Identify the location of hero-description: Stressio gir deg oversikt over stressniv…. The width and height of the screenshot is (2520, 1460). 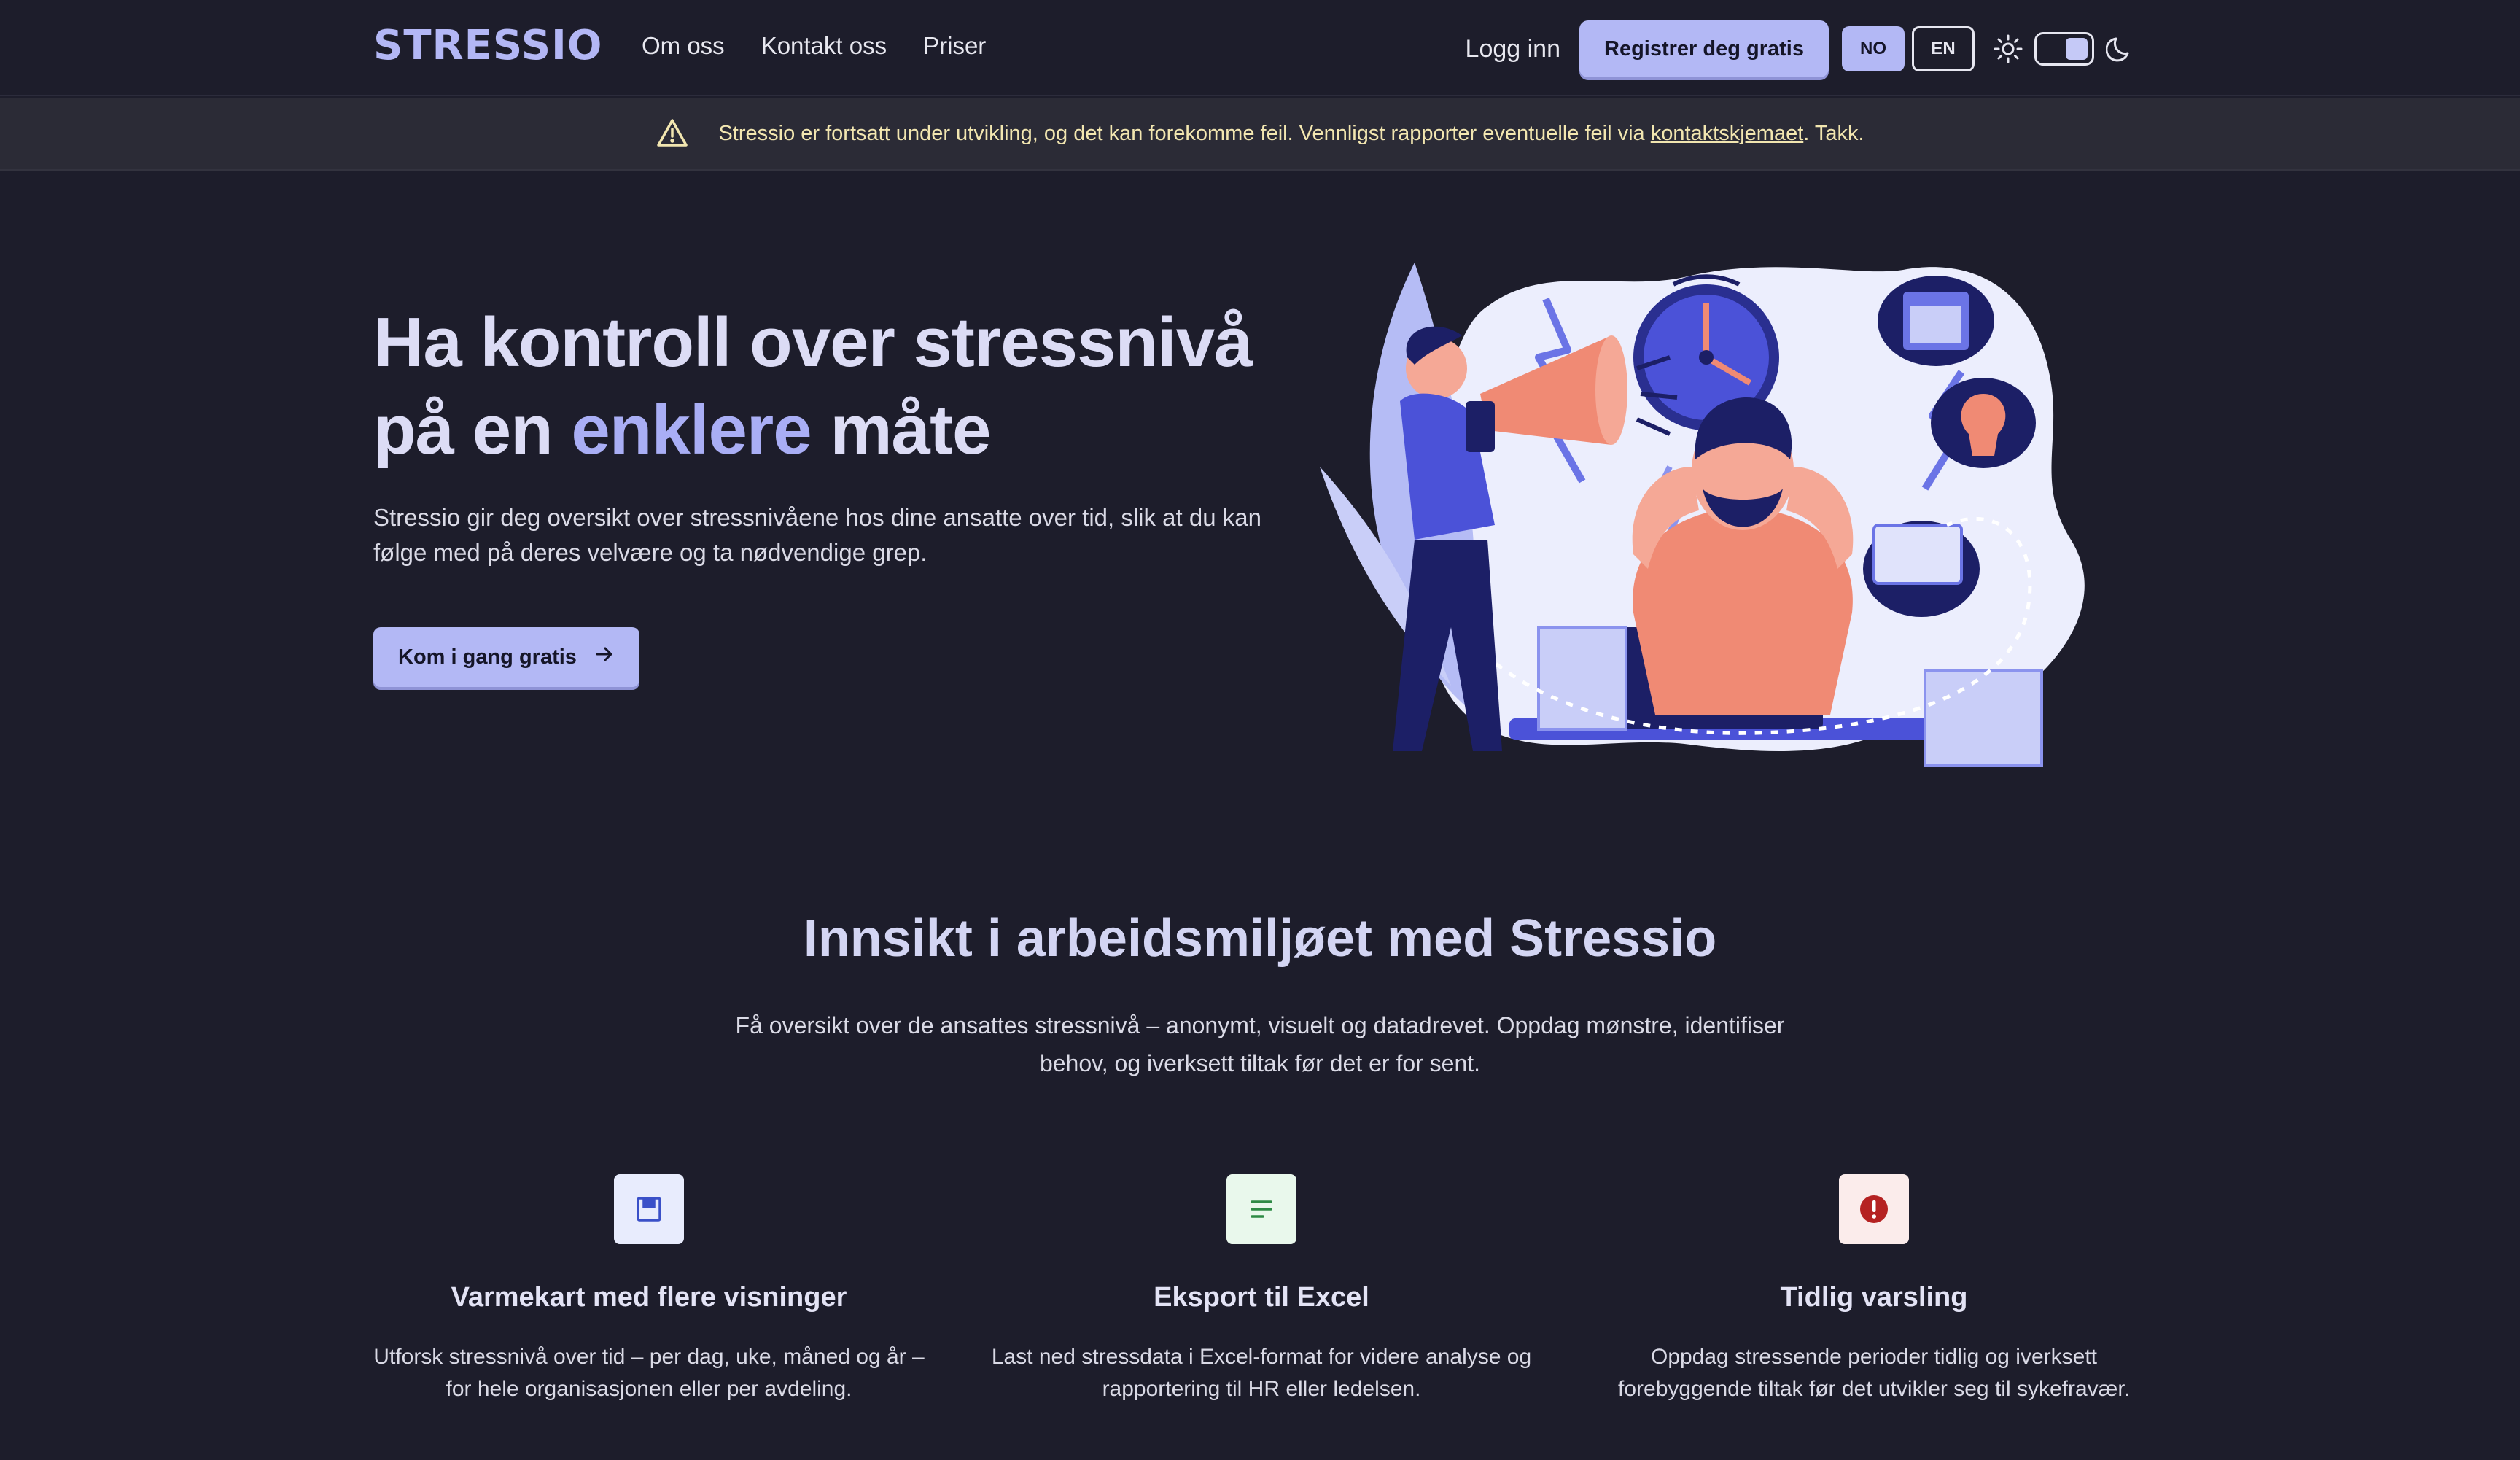
(817, 535).